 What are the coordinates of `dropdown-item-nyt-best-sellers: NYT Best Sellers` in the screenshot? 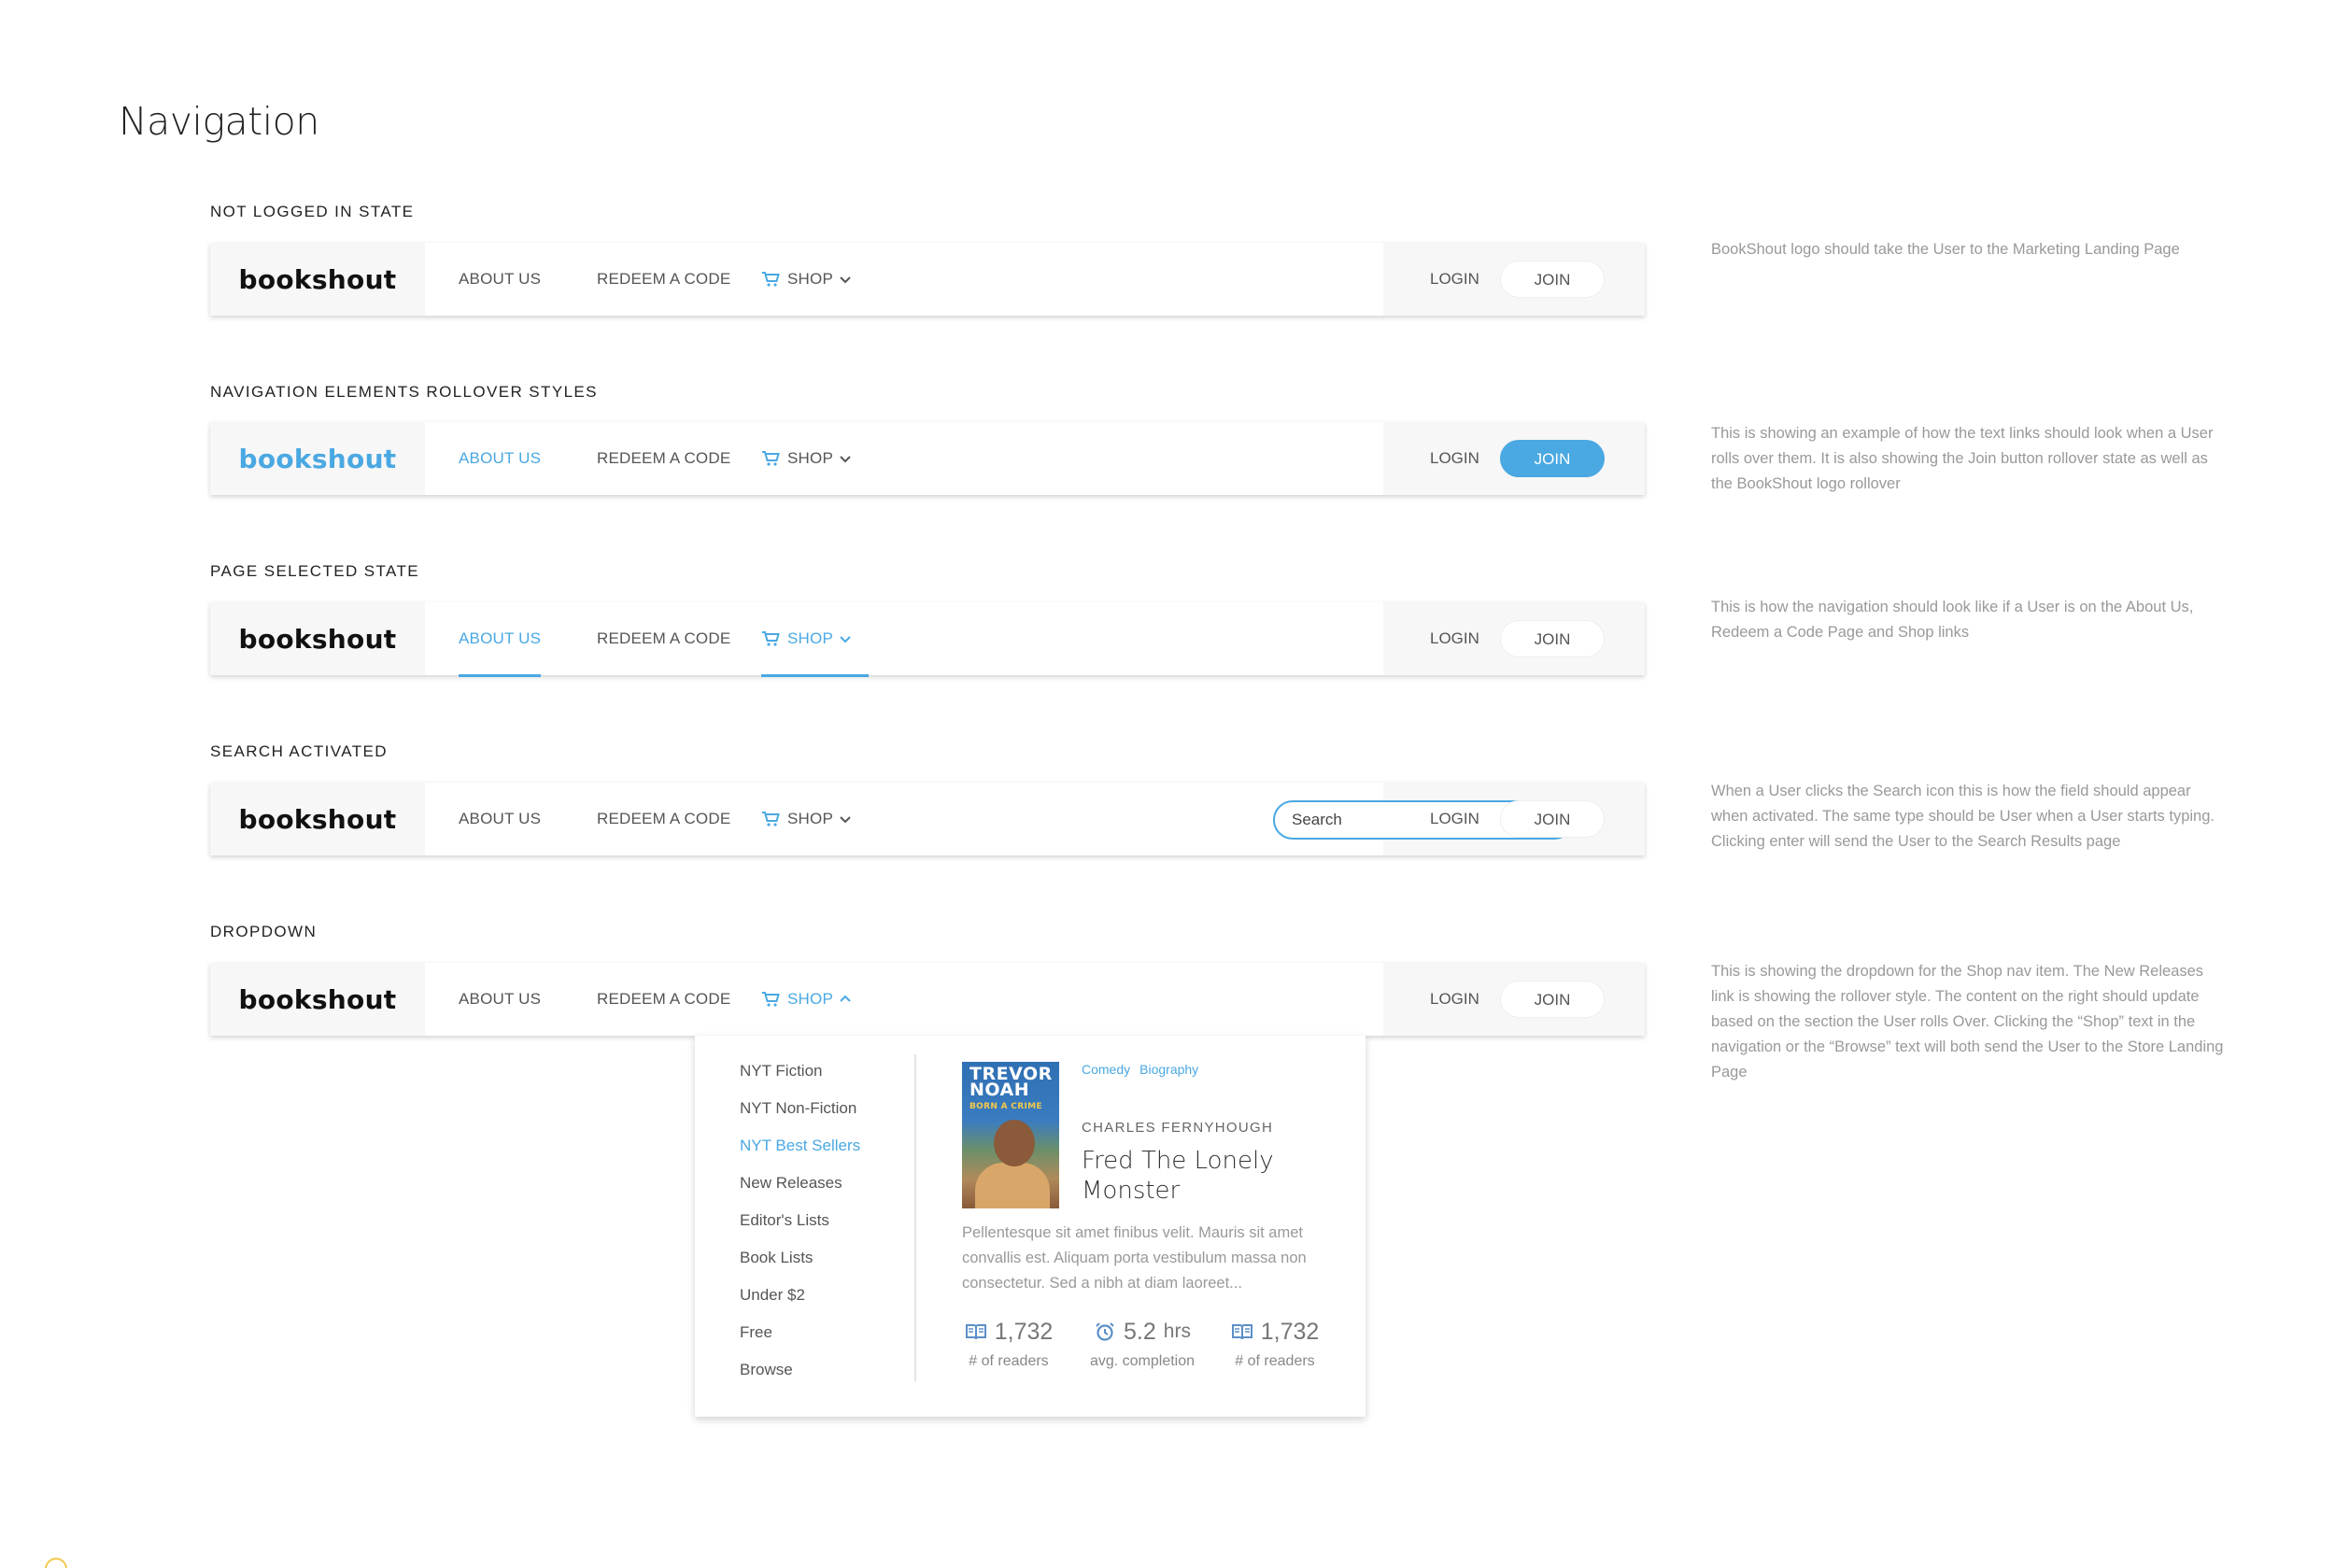 It's located at (800, 1149).